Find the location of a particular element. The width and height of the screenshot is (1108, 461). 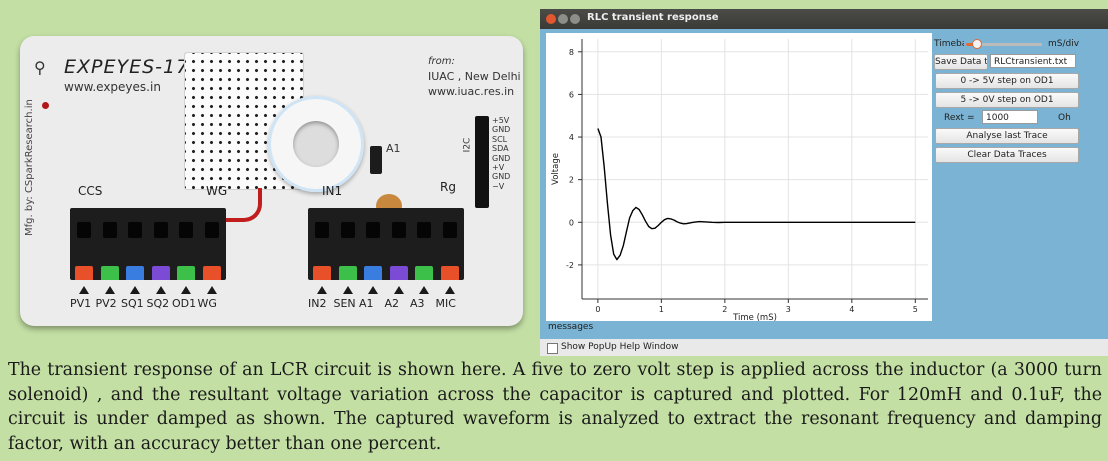

i2c-pin-labels: +5V GND SCL SDA GND +V GND −V is located at coordinates (501, 153).